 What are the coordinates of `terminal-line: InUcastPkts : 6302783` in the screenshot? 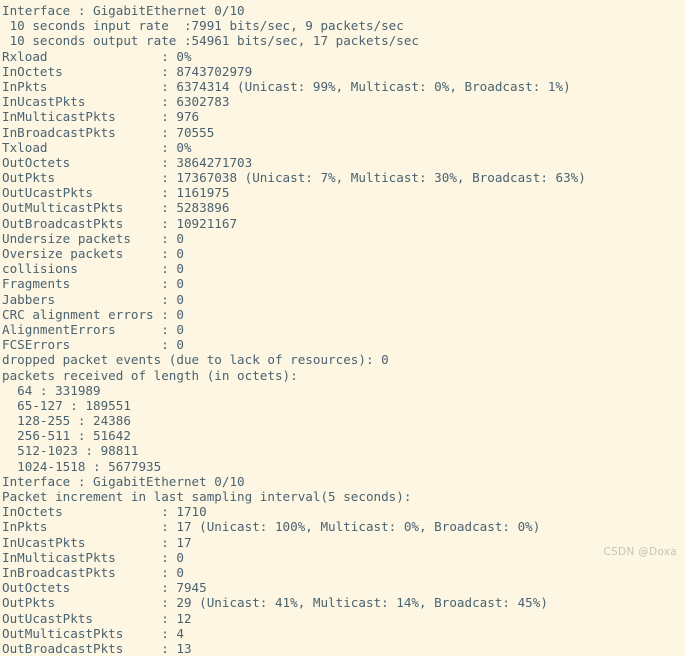 It's located at (116, 102).